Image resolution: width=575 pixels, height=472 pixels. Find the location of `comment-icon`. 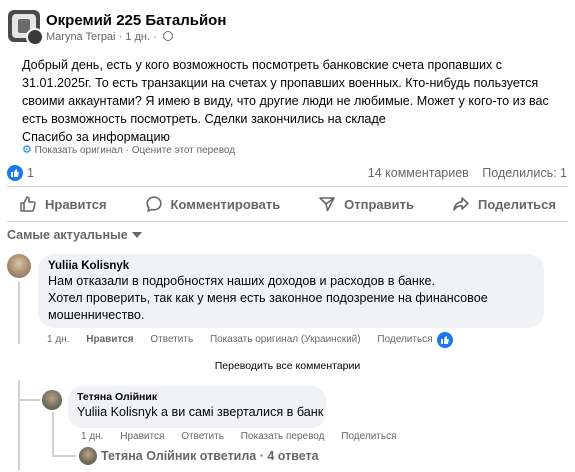

comment-icon is located at coordinates (153, 204).